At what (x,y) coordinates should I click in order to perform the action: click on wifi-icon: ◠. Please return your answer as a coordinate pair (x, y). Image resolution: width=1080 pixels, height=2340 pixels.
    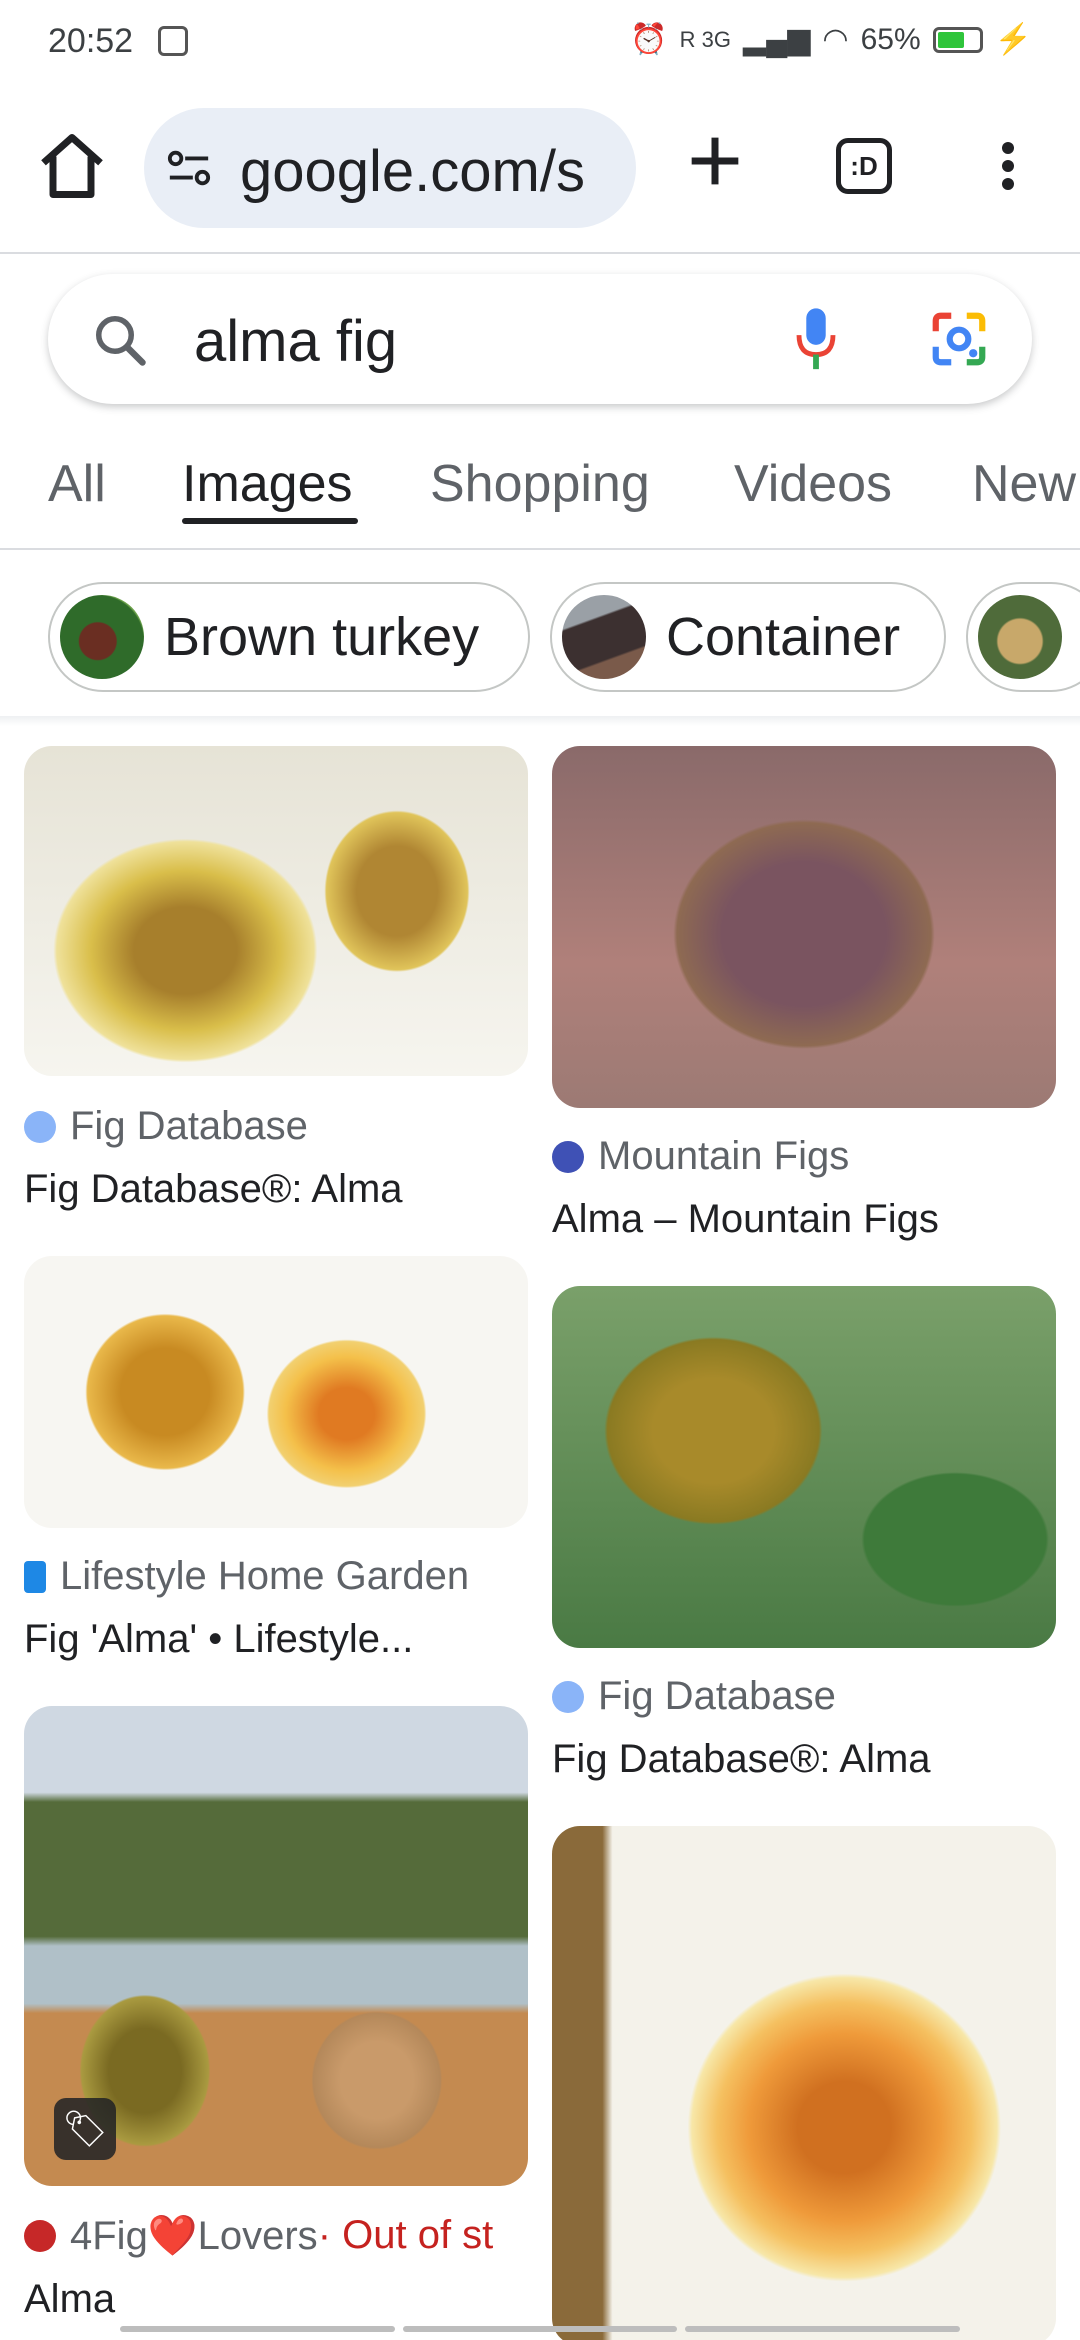
    Looking at the image, I should click on (835, 39).